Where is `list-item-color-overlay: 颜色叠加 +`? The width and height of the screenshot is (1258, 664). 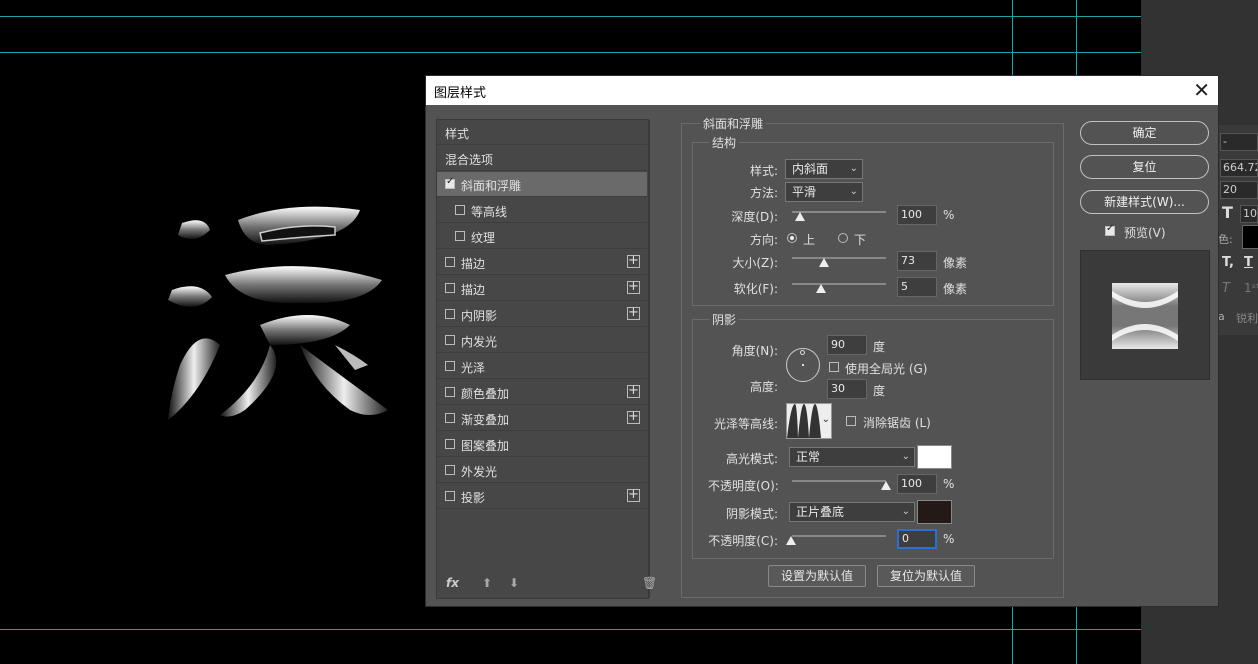 list-item-color-overlay: 颜色叠加 + is located at coordinates (542, 392).